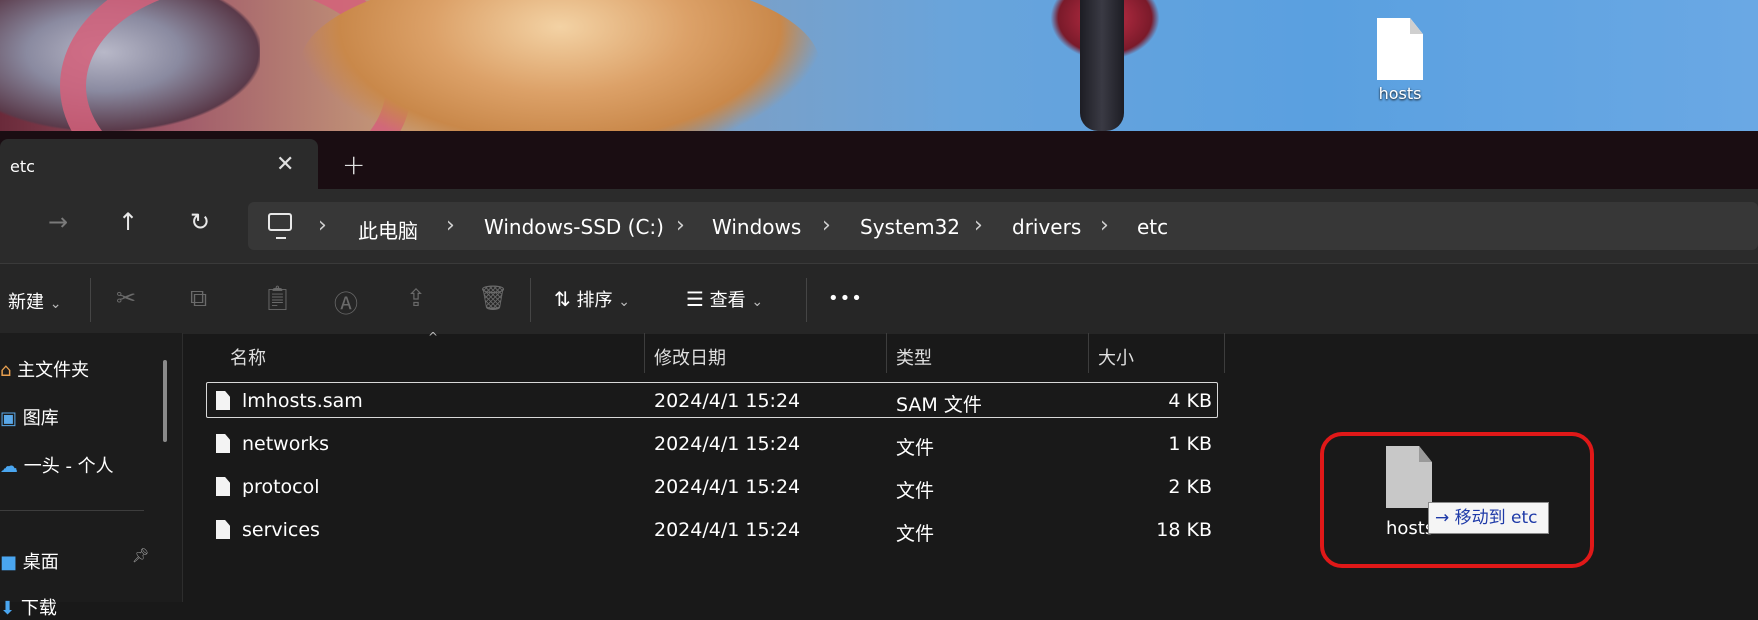  Describe the element at coordinates (53, 370) in the screenshot. I see `sidebar-item-label: 主文件夹` at that location.